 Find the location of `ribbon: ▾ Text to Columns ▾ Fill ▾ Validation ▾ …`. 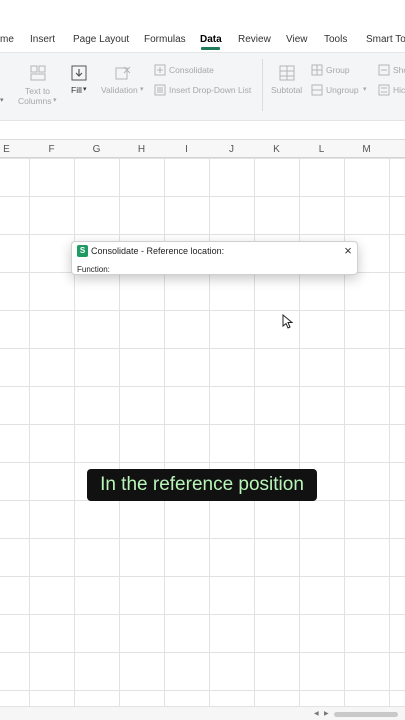

ribbon: ▾ Text to Columns ▾ Fill ▾ Validation ▾ … is located at coordinates (202, 86).